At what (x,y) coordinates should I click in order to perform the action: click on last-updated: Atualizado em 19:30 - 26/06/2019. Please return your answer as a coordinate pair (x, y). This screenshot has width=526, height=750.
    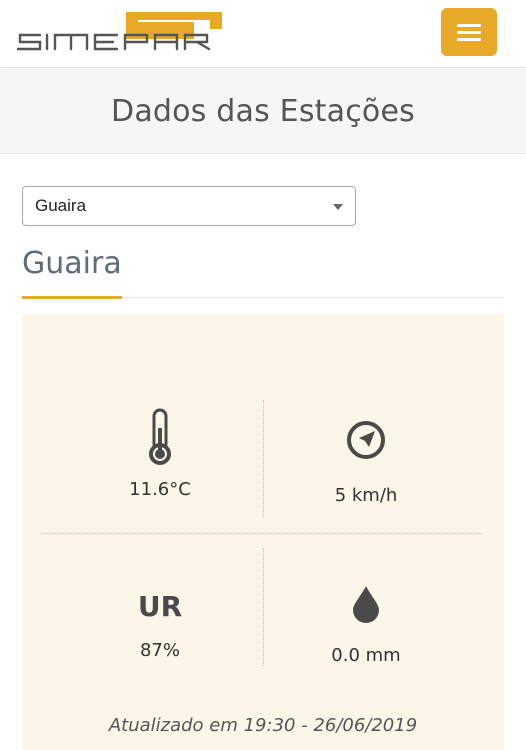
    Looking at the image, I should click on (263, 725).